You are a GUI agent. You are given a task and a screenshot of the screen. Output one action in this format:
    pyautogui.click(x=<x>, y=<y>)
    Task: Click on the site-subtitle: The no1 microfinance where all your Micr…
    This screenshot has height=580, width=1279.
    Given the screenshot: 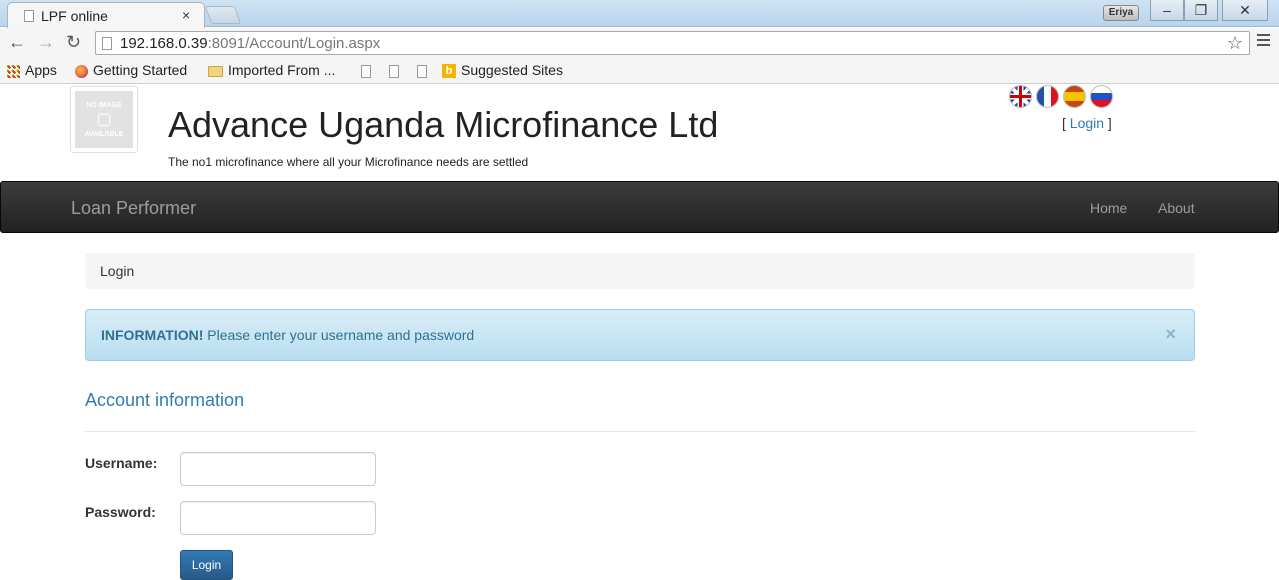 What is the action you would take?
    pyautogui.click(x=348, y=162)
    